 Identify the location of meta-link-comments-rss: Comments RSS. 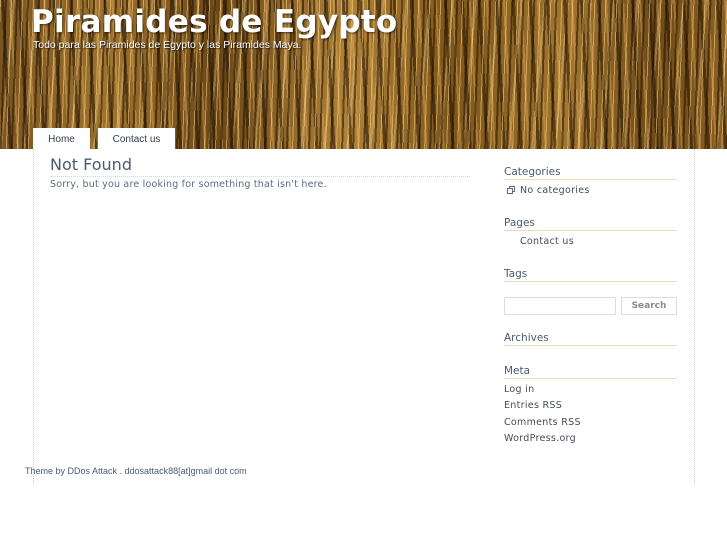
(542, 422).